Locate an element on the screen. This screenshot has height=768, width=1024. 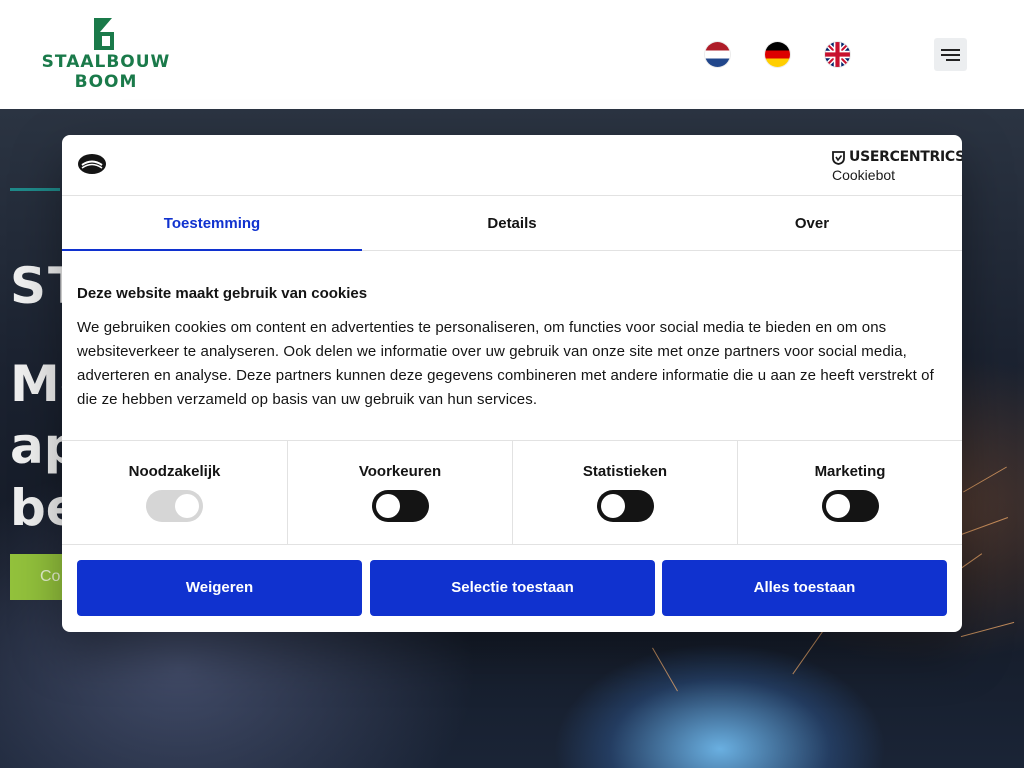
site-header: STAALBOUW BOOM is located at coordinates (512, 54).